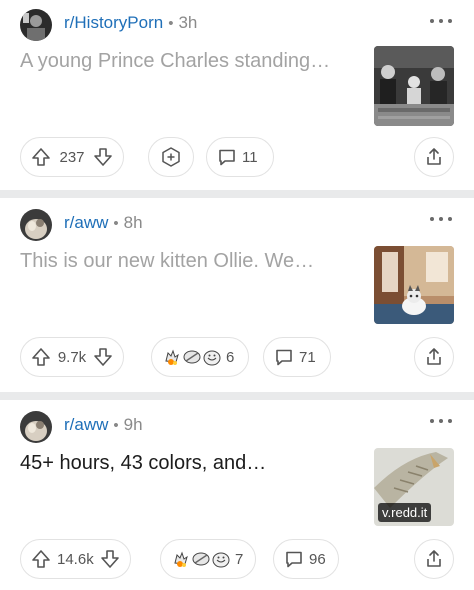 This screenshot has height=590, width=474. I want to click on thumbnail-domain: v.redd.it, so click(405, 512).